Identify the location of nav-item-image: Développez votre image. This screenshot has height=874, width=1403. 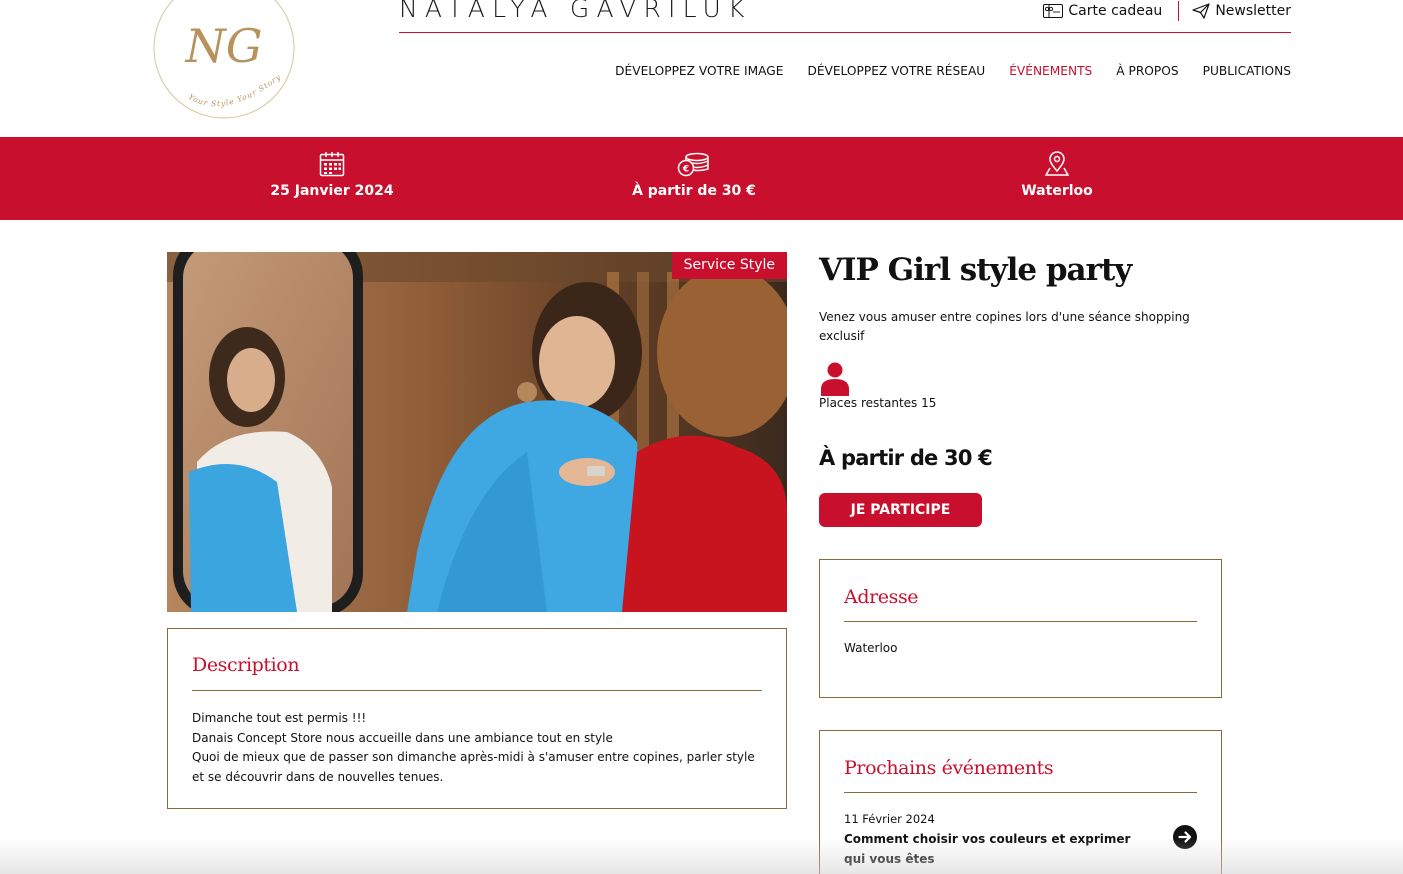
(699, 71).